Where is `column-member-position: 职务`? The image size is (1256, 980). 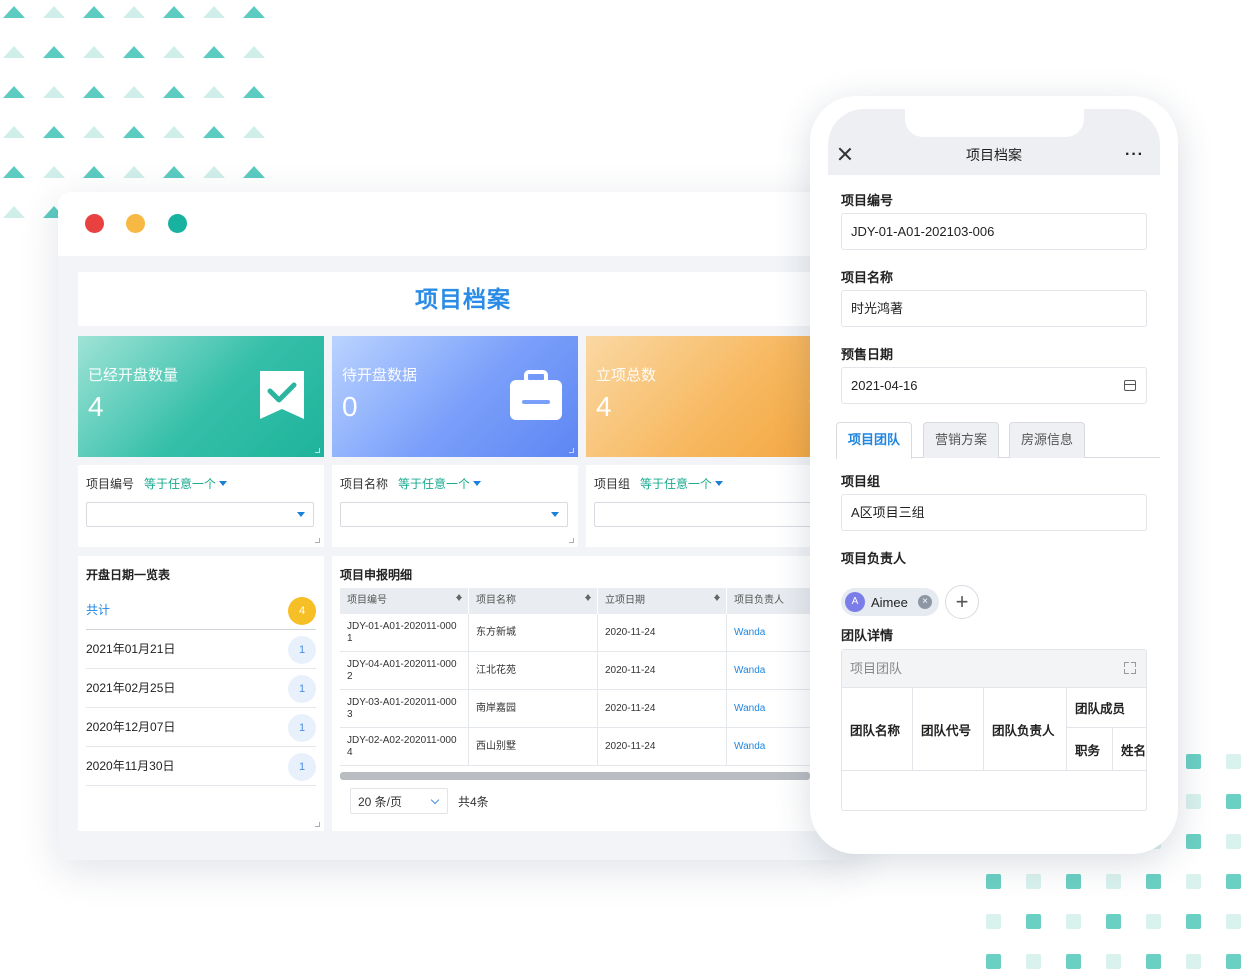
column-member-position: 职务 is located at coordinates (1090, 749).